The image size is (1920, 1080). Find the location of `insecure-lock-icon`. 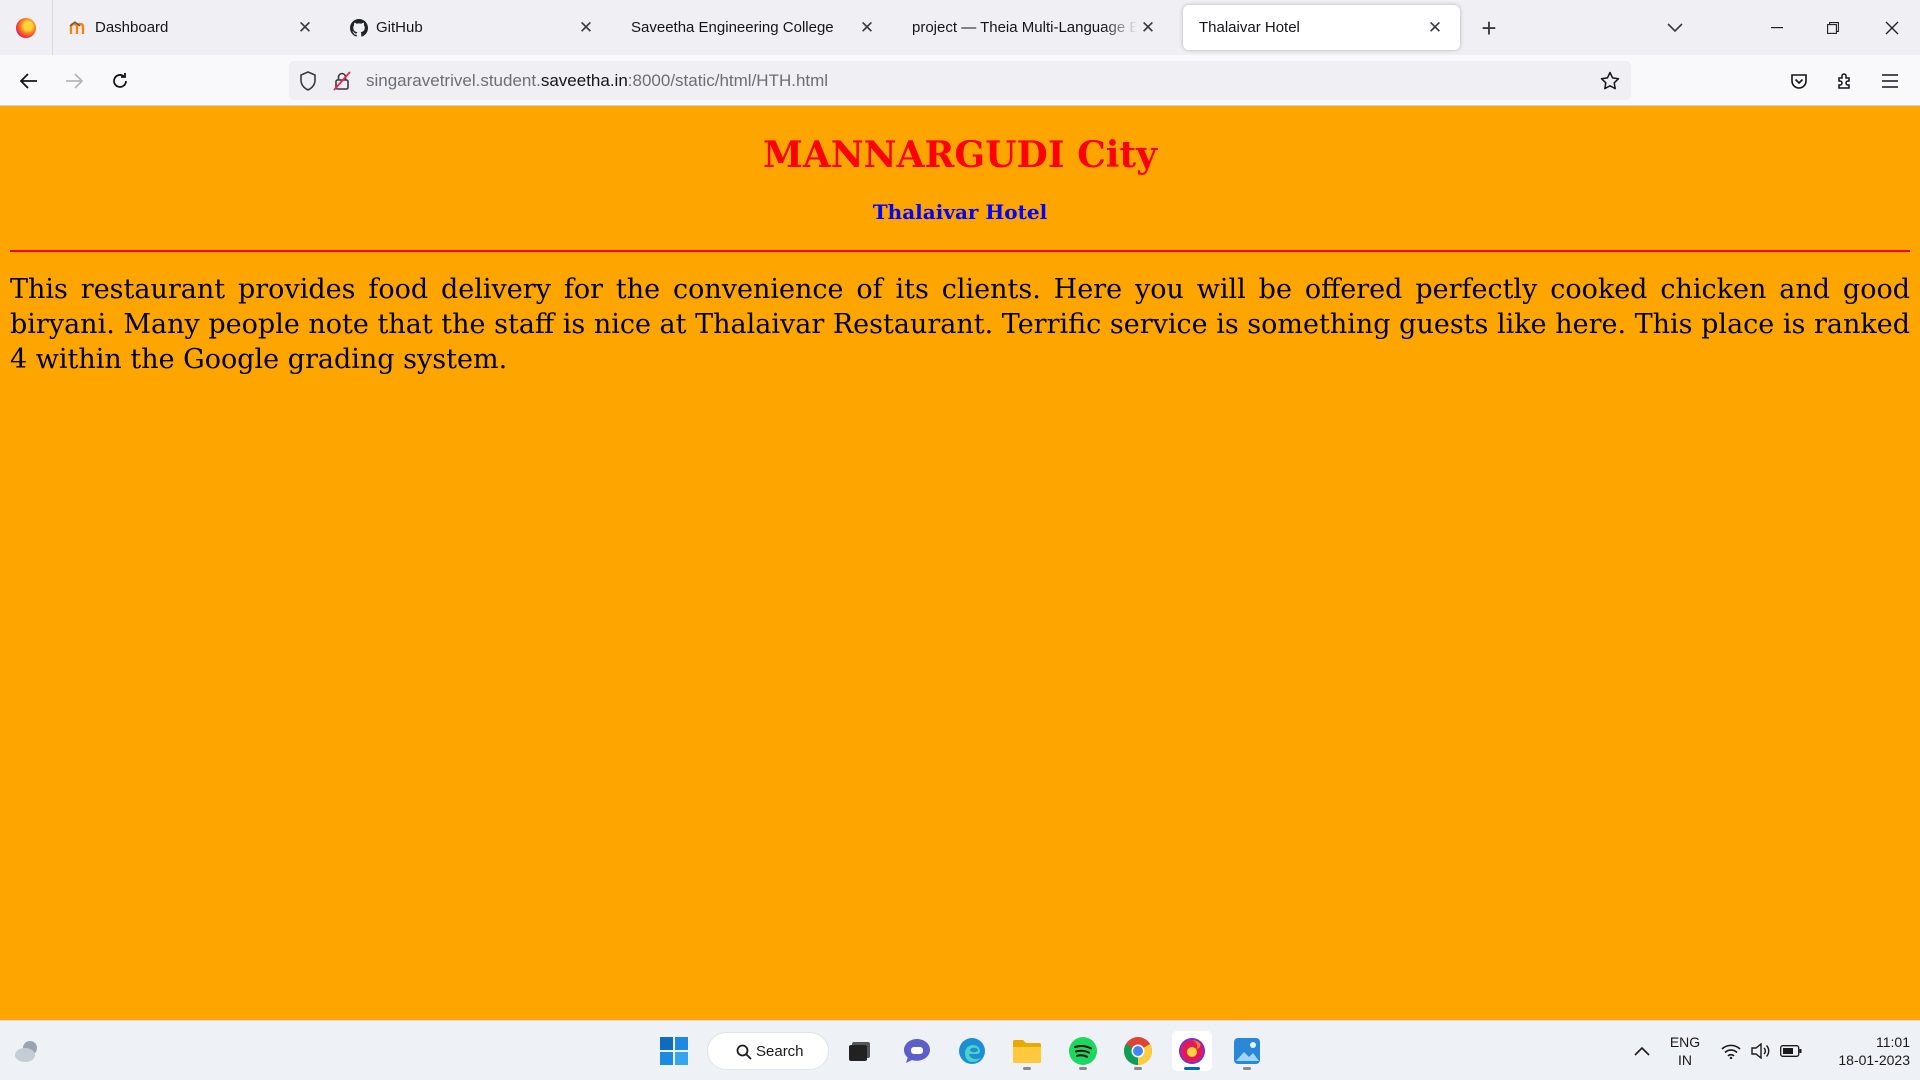

insecure-lock-icon is located at coordinates (342, 81).